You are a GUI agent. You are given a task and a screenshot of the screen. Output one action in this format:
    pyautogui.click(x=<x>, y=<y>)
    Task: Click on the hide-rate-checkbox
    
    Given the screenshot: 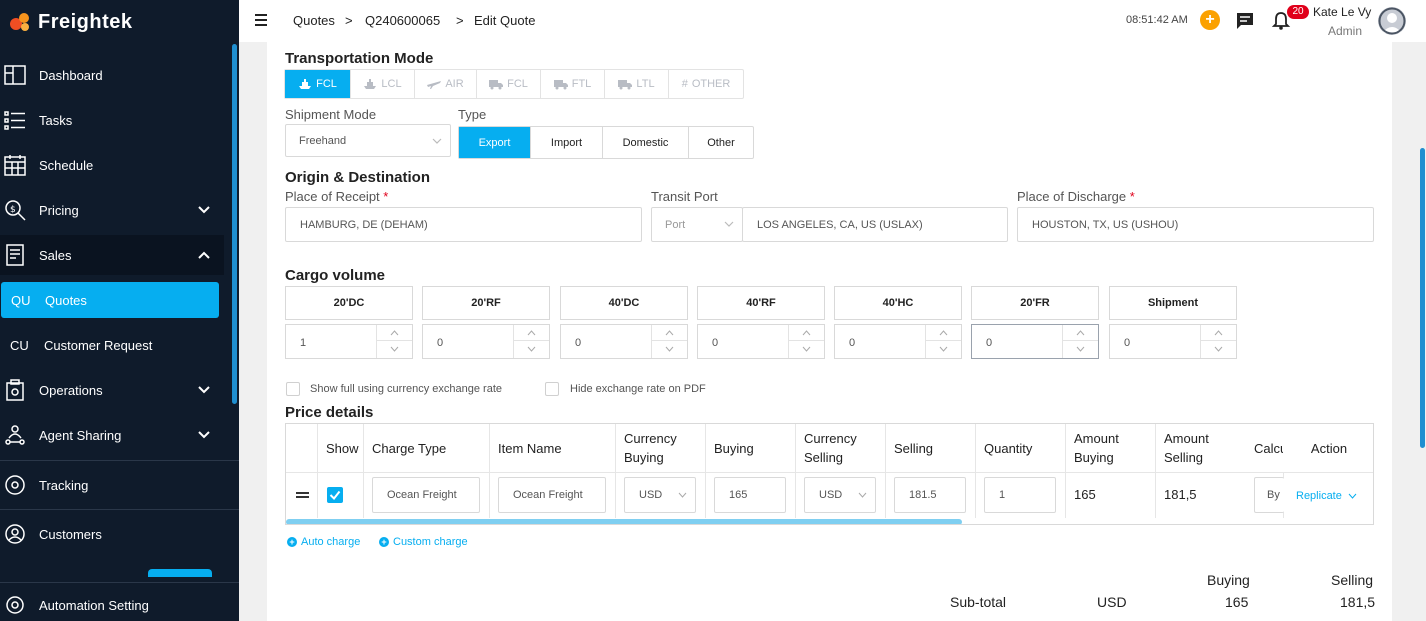 What is the action you would take?
    pyautogui.click(x=552, y=389)
    